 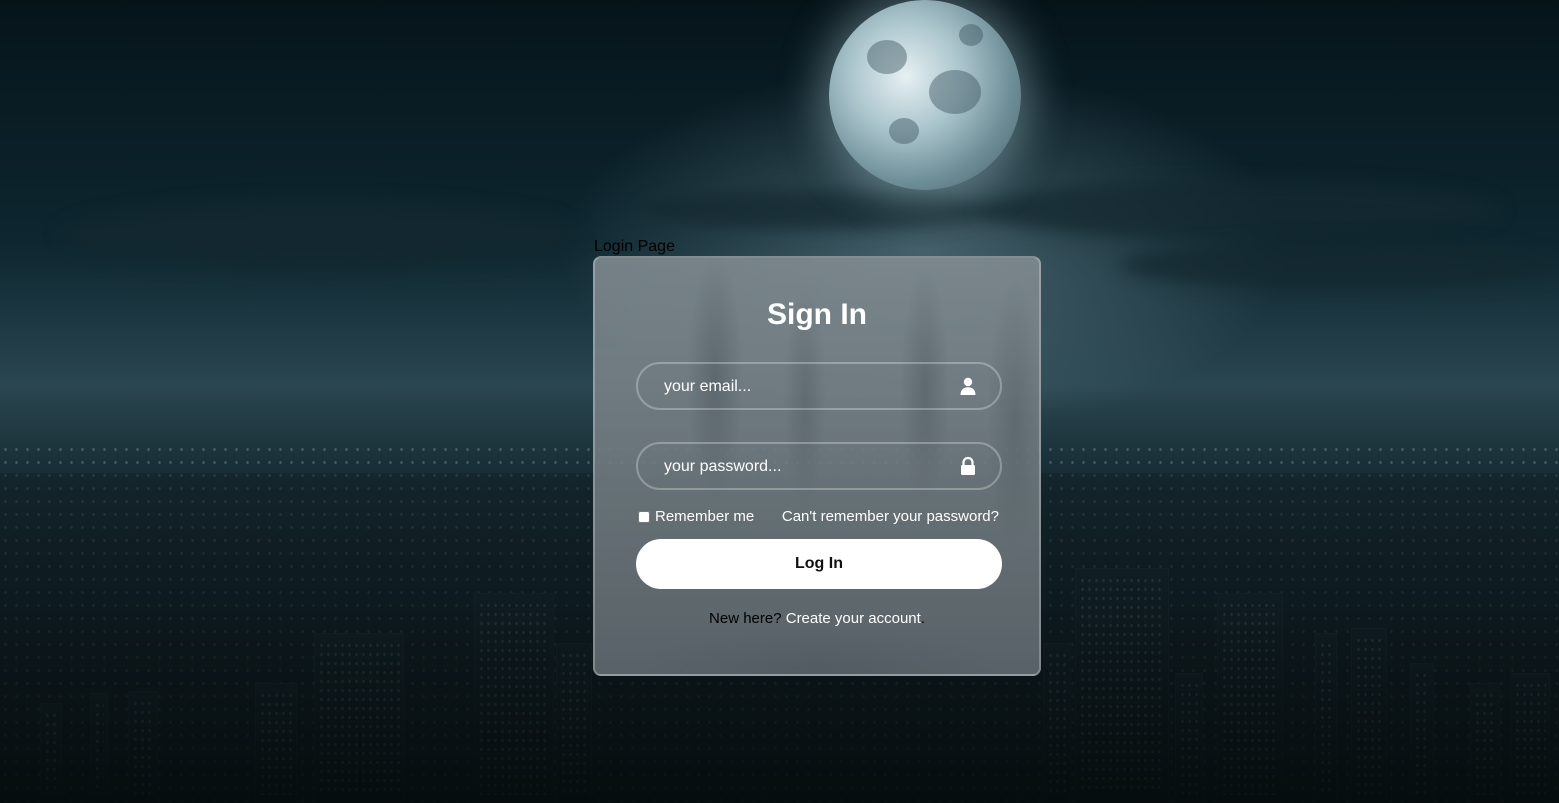 I want to click on log-in-button: Log In, so click(x=819, y=564).